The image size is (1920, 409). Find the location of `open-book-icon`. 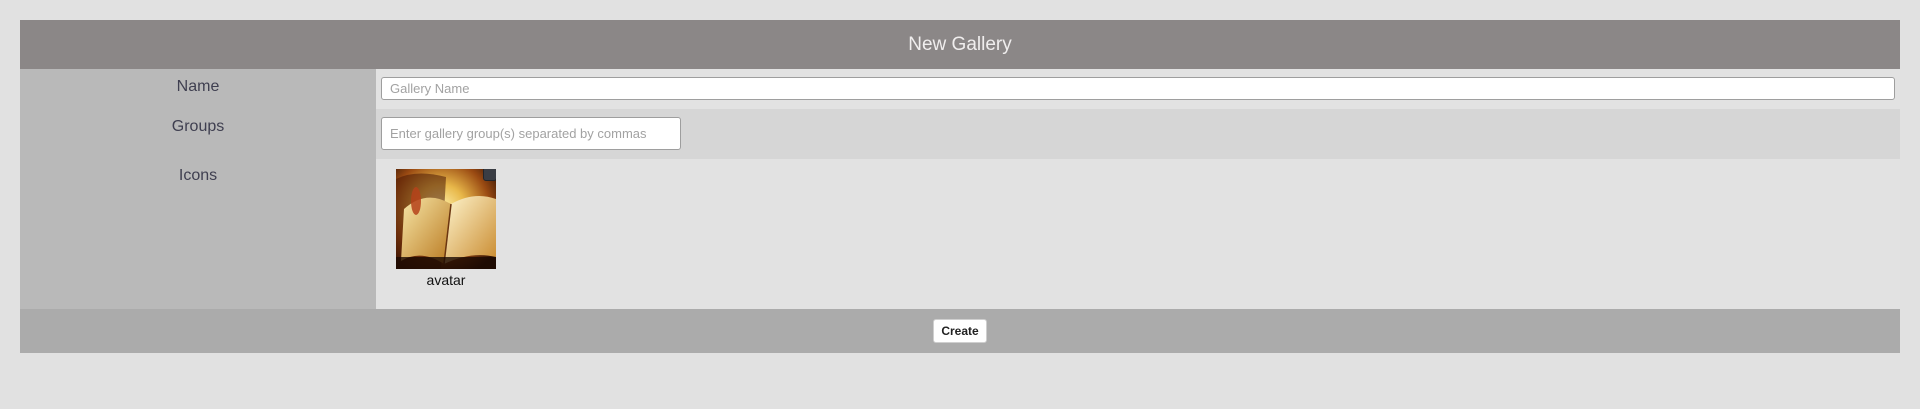

open-book-icon is located at coordinates (446, 219).